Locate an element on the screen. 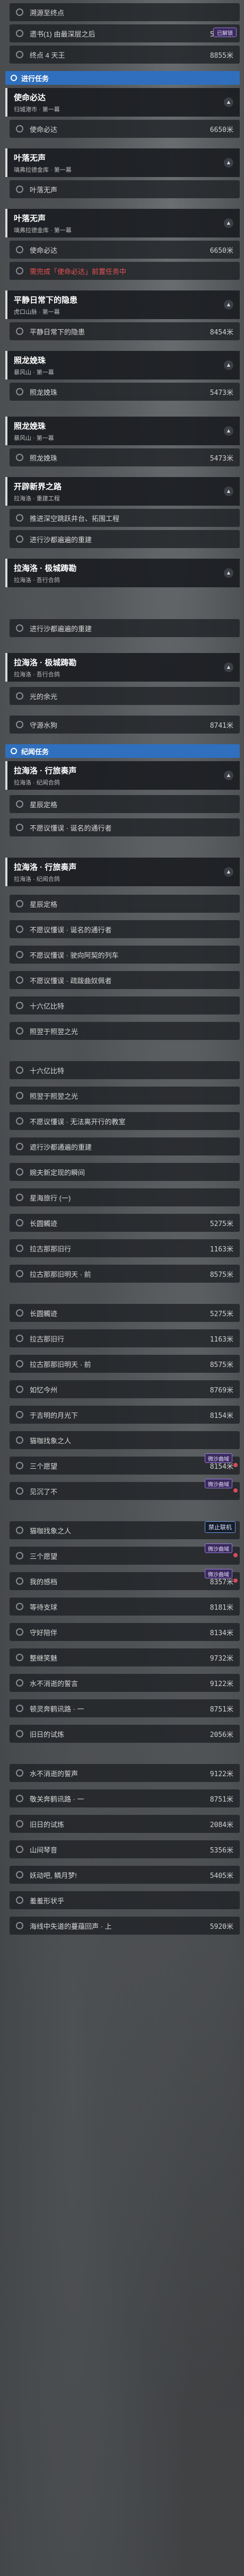  objective-row: 敬关奔鹤讯路 · 一 8751米 is located at coordinates (125, 1798).